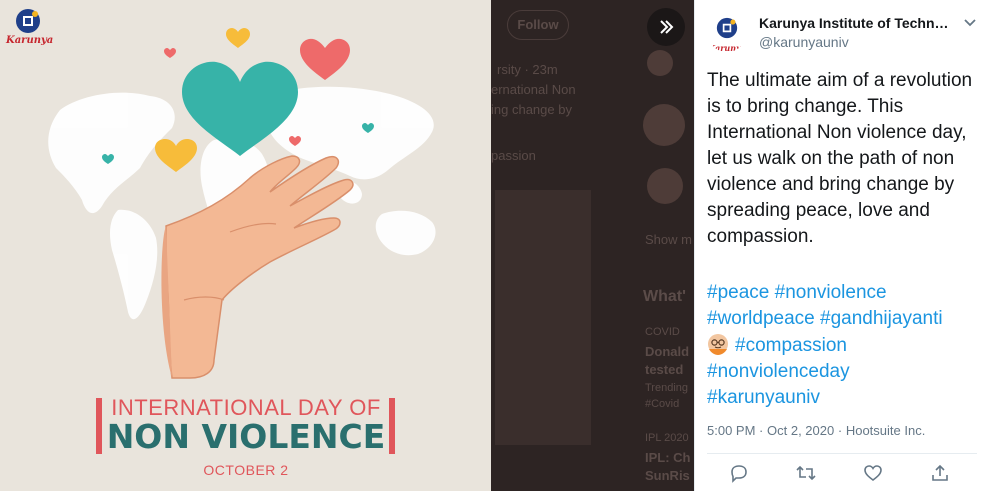 The height and width of the screenshot is (491, 987). Describe the element at coordinates (662, 332) in the screenshot. I see `background-text: COVID` at that location.